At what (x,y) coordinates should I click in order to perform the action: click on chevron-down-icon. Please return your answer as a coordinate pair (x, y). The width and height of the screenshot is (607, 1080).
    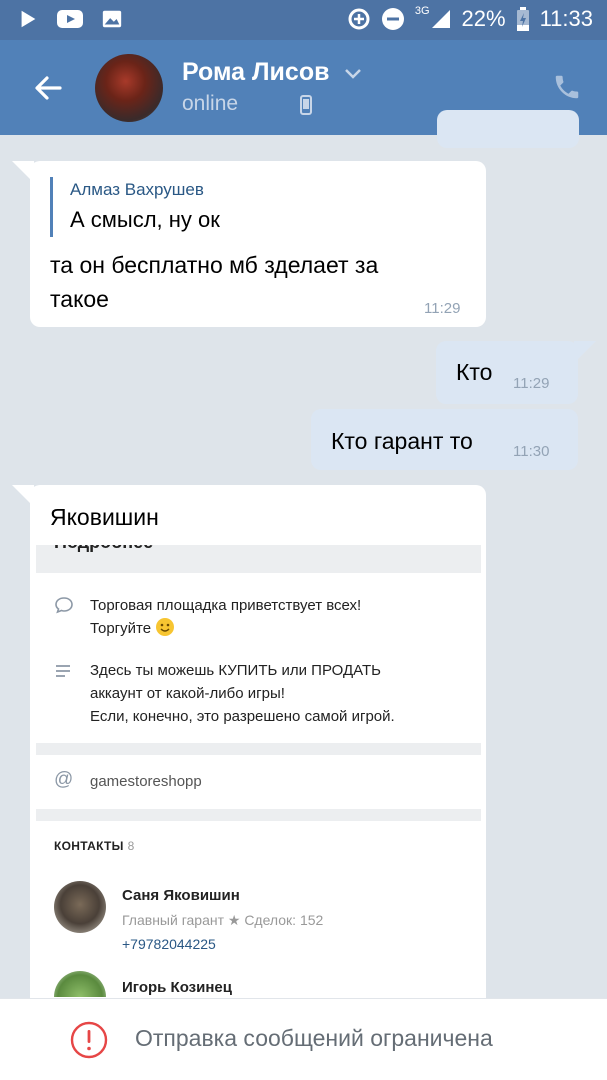
    Looking at the image, I should click on (353, 74).